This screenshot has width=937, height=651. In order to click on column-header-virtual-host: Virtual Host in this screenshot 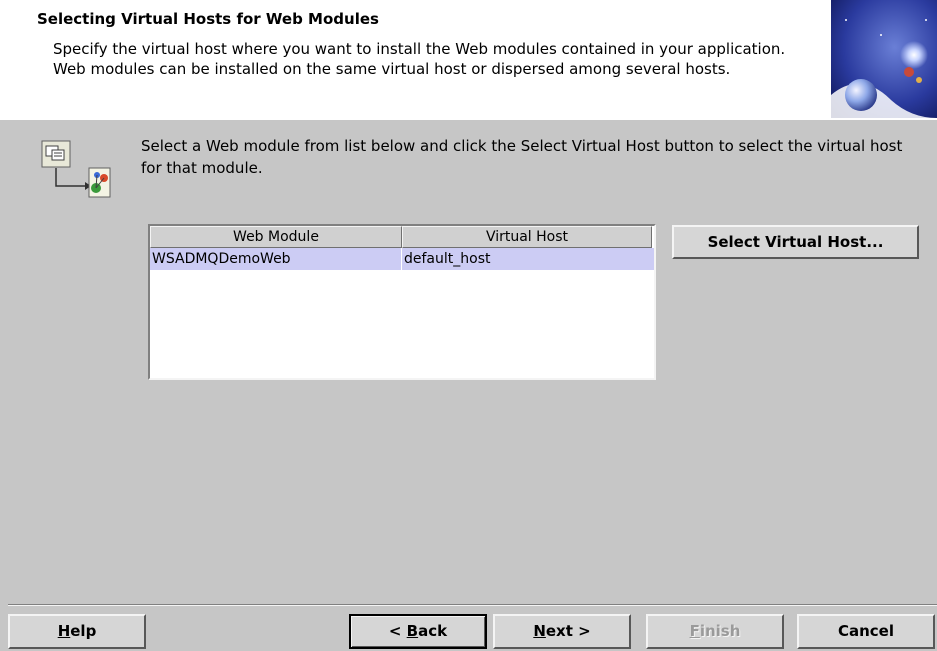, I will do `click(527, 237)`.